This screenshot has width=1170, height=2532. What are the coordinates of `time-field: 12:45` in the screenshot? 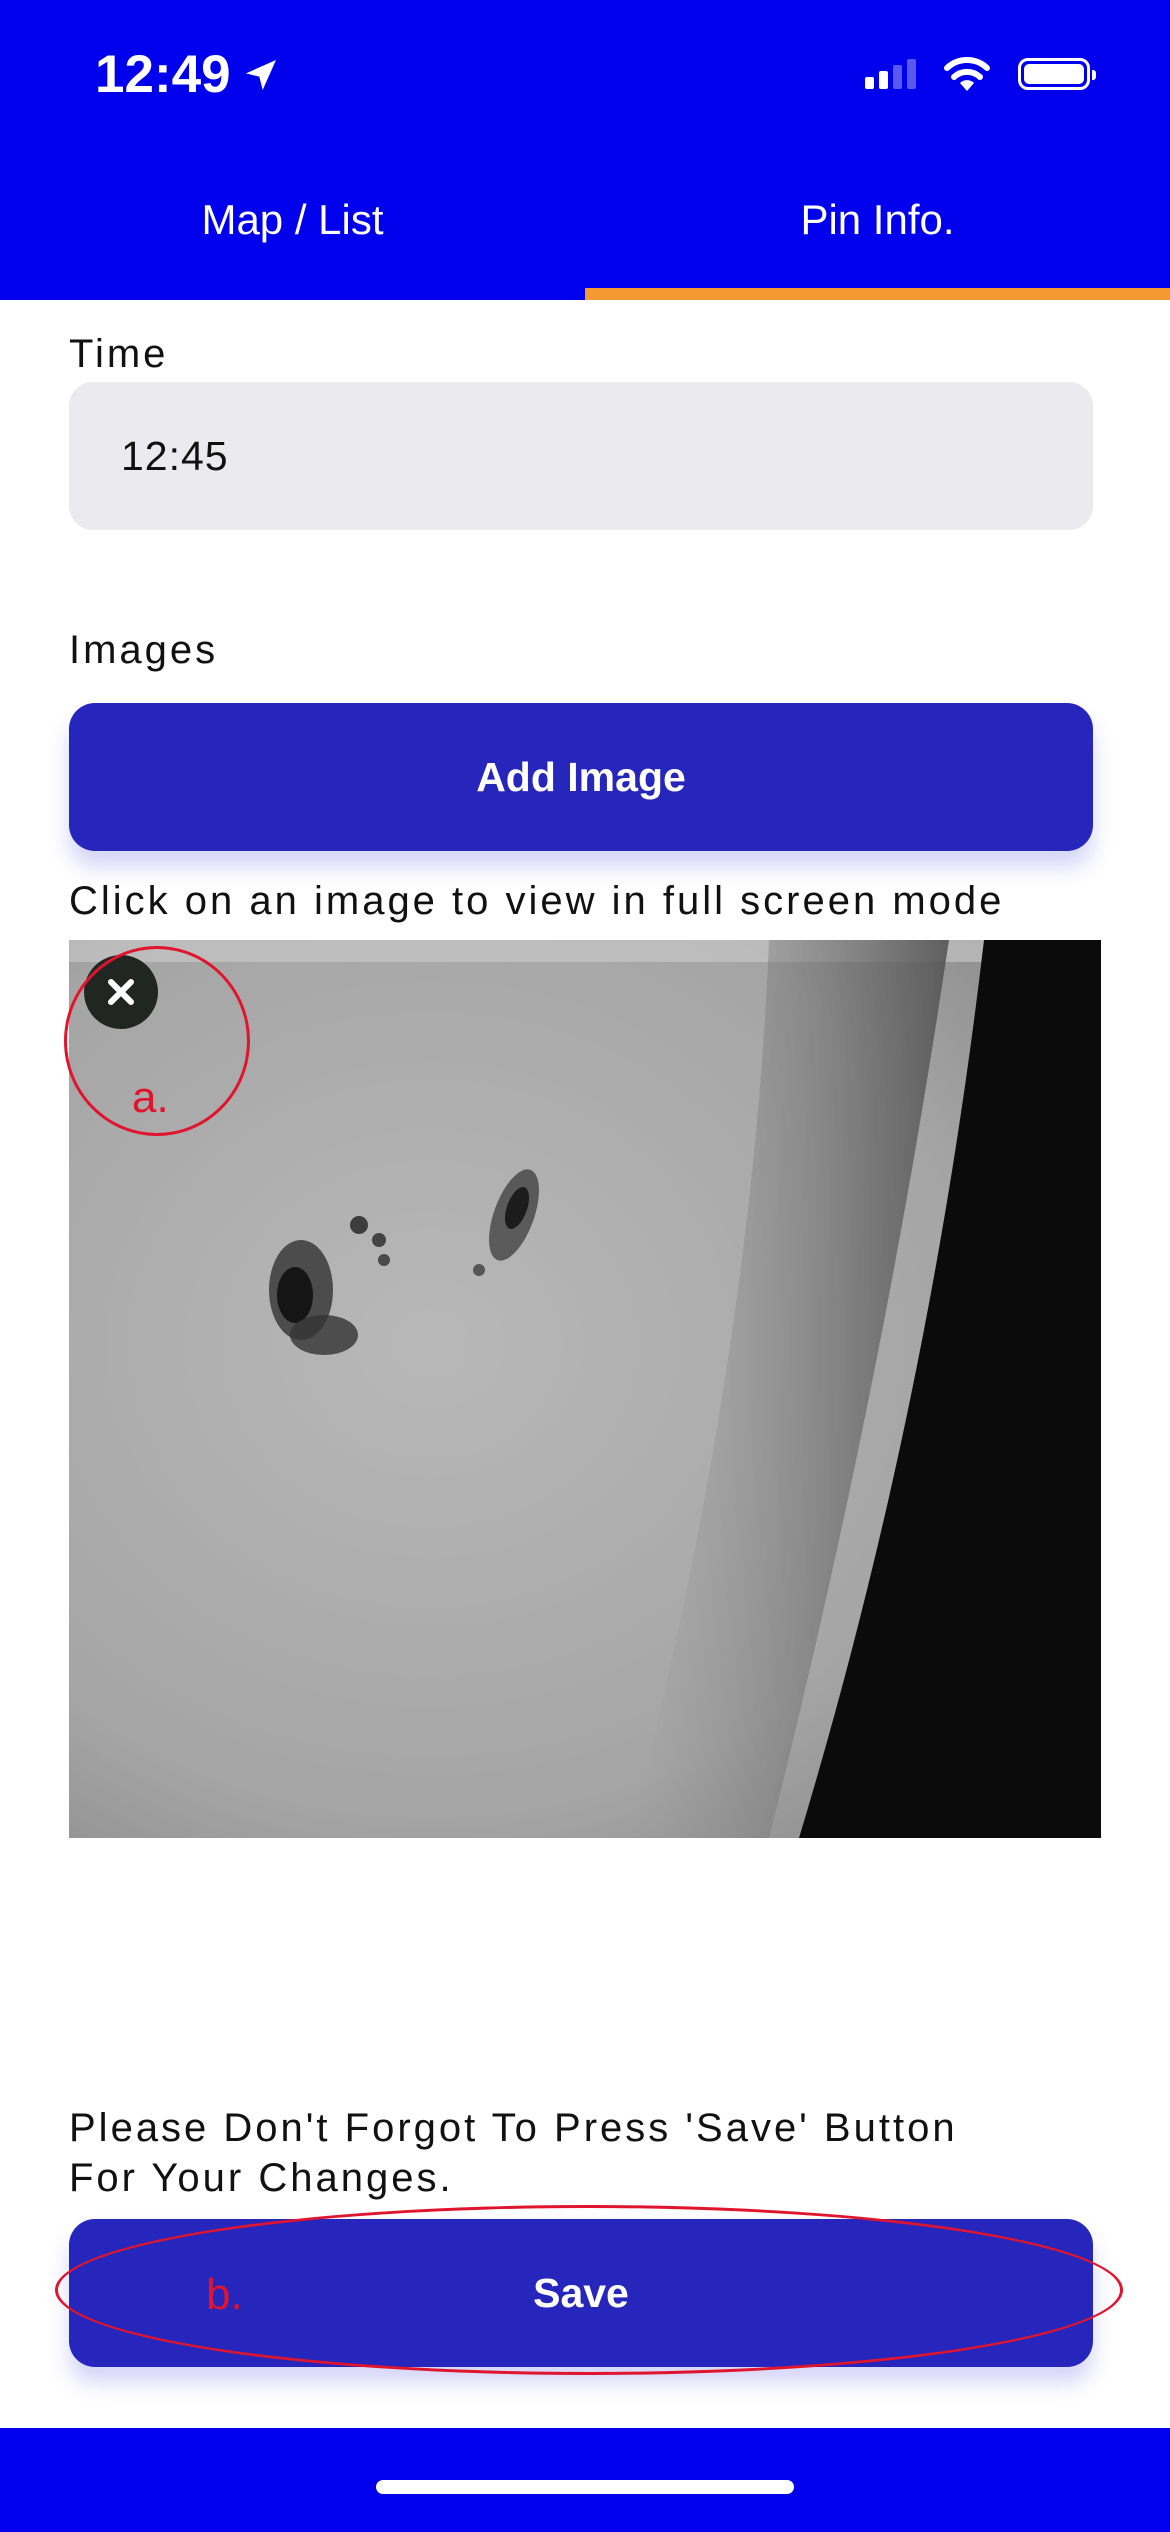 It's located at (581, 456).